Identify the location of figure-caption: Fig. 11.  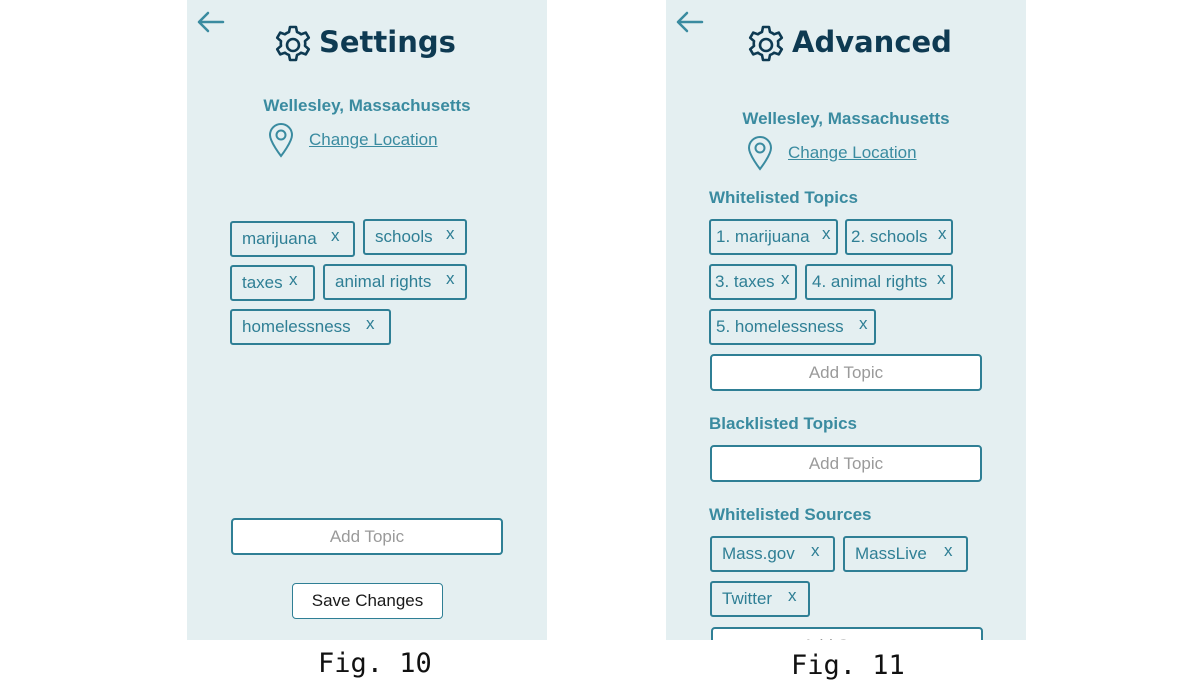
(848, 665).